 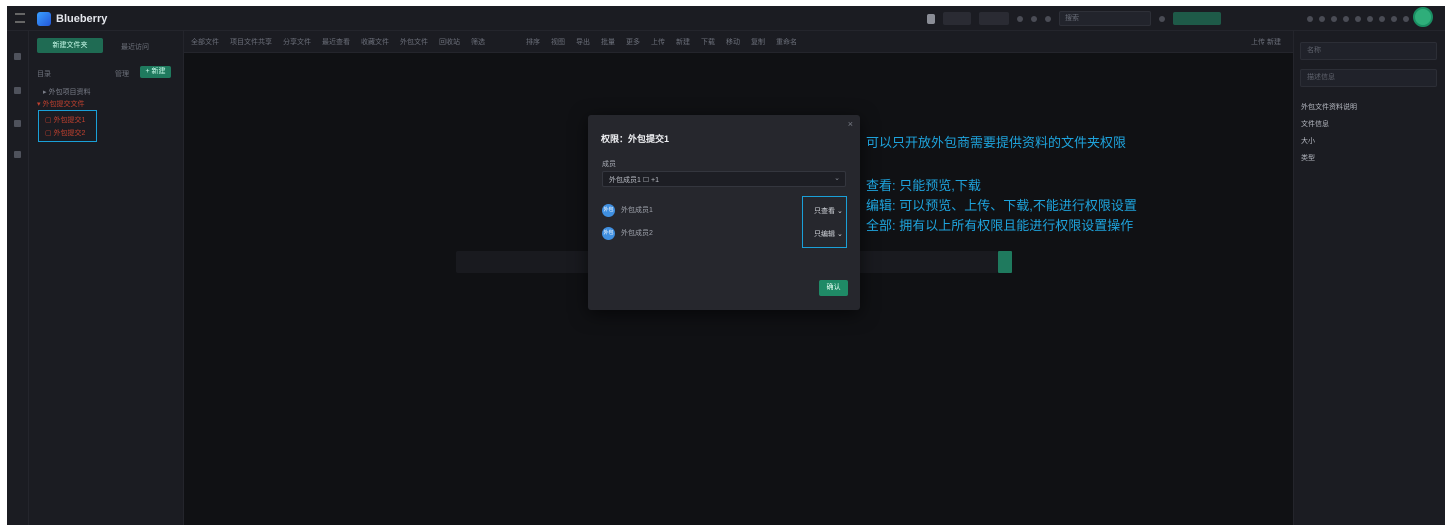 I want to click on details-panel: 名称 描述信息 外包文件资料说明 文件信息 大小 类型, so click(x=1369, y=278).